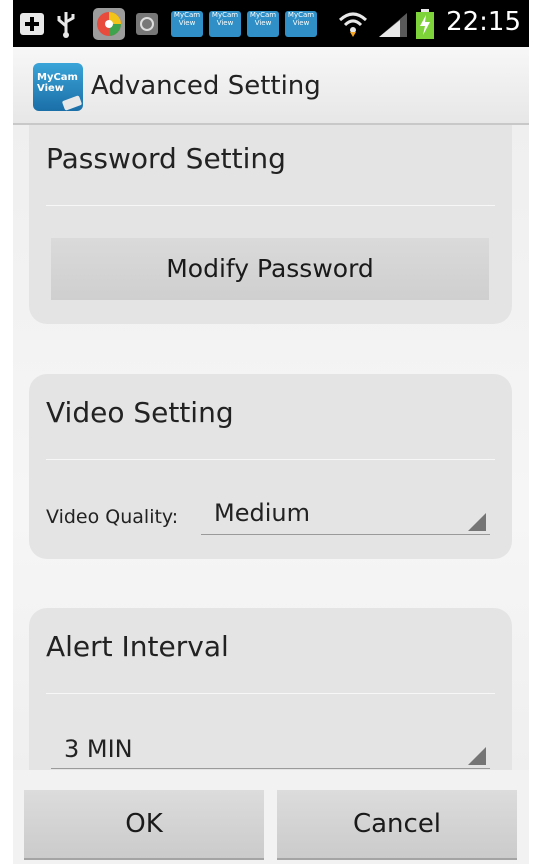  I want to click on video-quality-dropdown: Medium, so click(345, 514).